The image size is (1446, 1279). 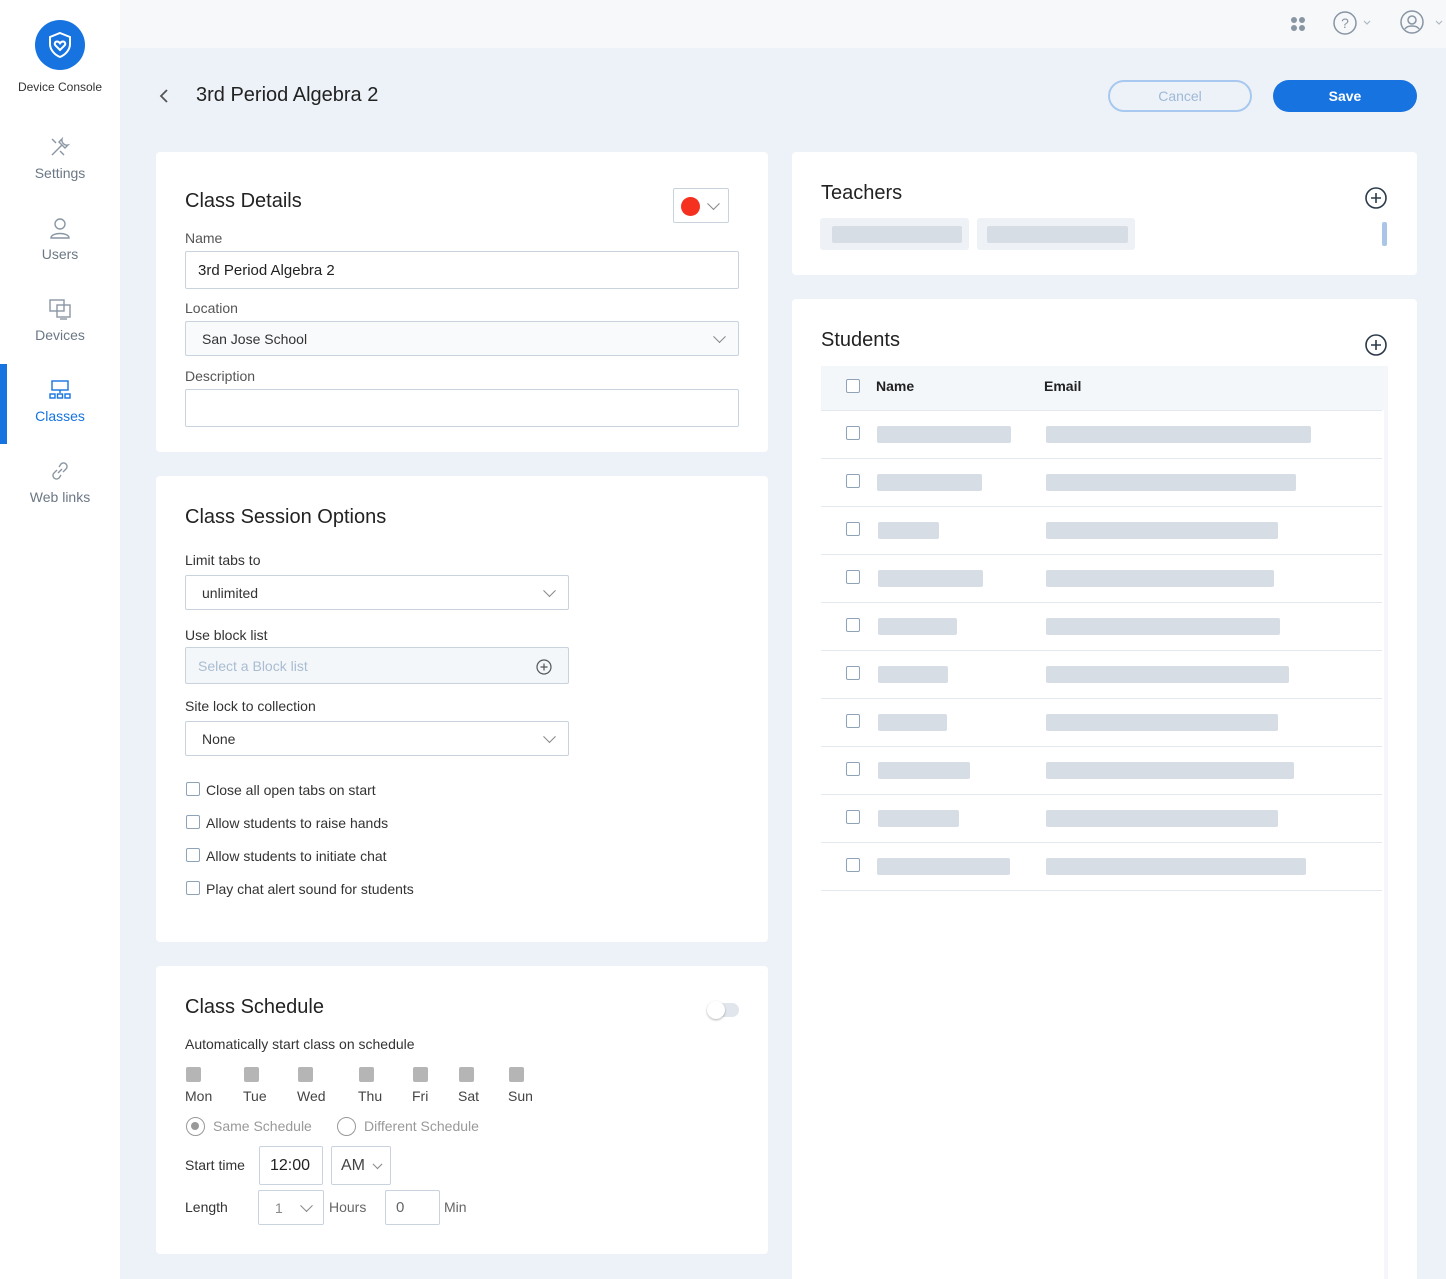 What do you see at coordinates (1298, 24) in the screenshot?
I see `apps-grid-icon` at bounding box center [1298, 24].